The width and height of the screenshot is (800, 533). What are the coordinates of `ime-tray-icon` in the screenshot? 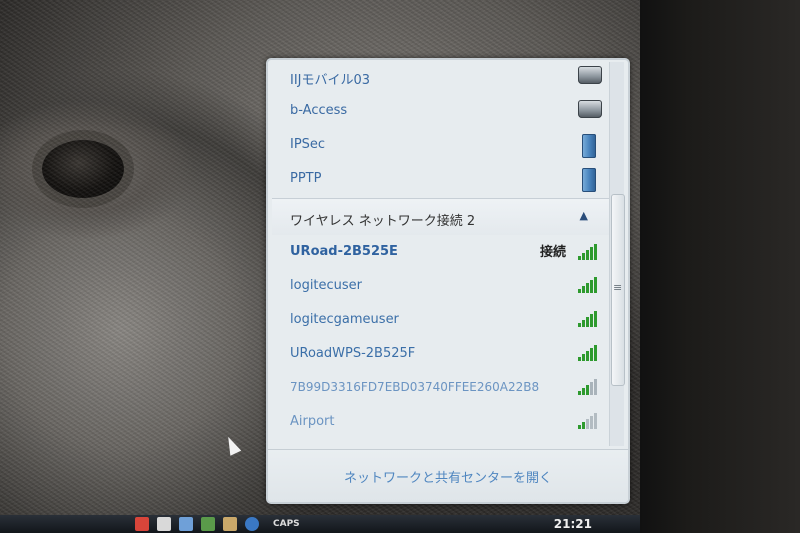 It's located at (164, 524).